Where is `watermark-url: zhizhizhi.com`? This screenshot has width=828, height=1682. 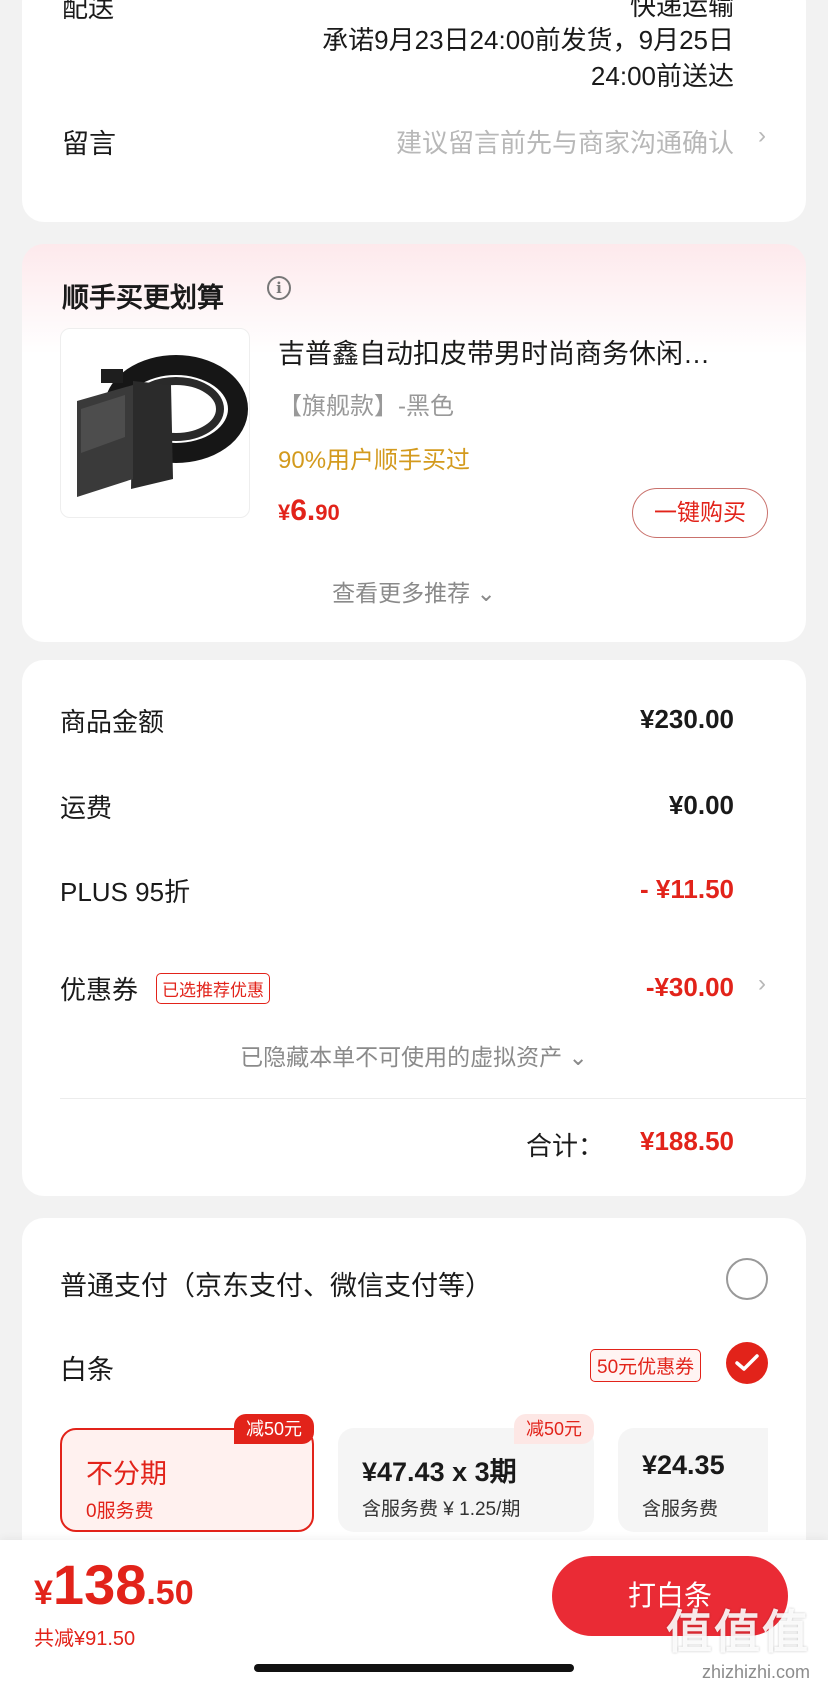 watermark-url: zhizhizhi.com is located at coordinates (755, 1672).